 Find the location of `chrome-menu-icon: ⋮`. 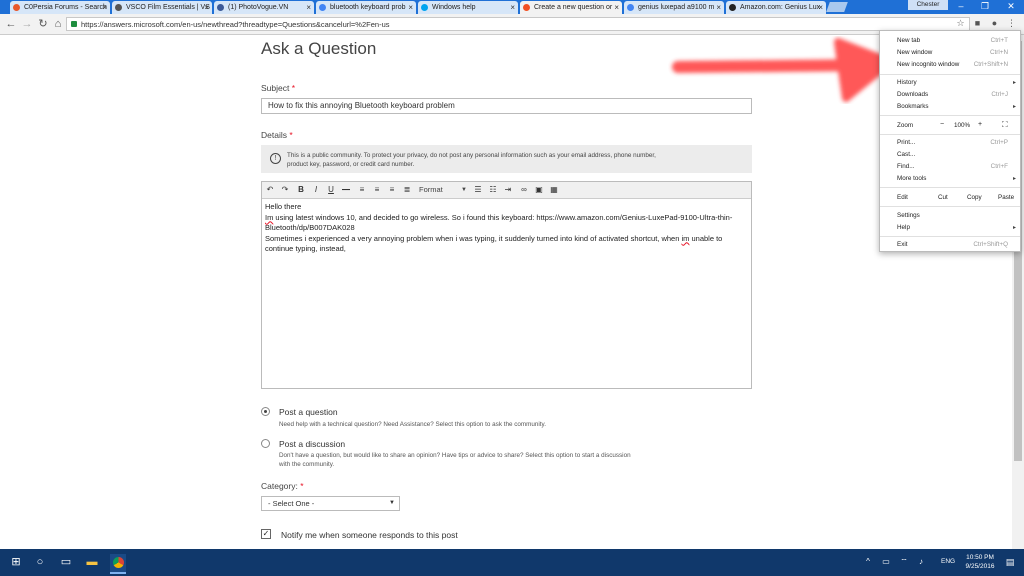

chrome-menu-icon: ⋮ is located at coordinates (1011, 23).